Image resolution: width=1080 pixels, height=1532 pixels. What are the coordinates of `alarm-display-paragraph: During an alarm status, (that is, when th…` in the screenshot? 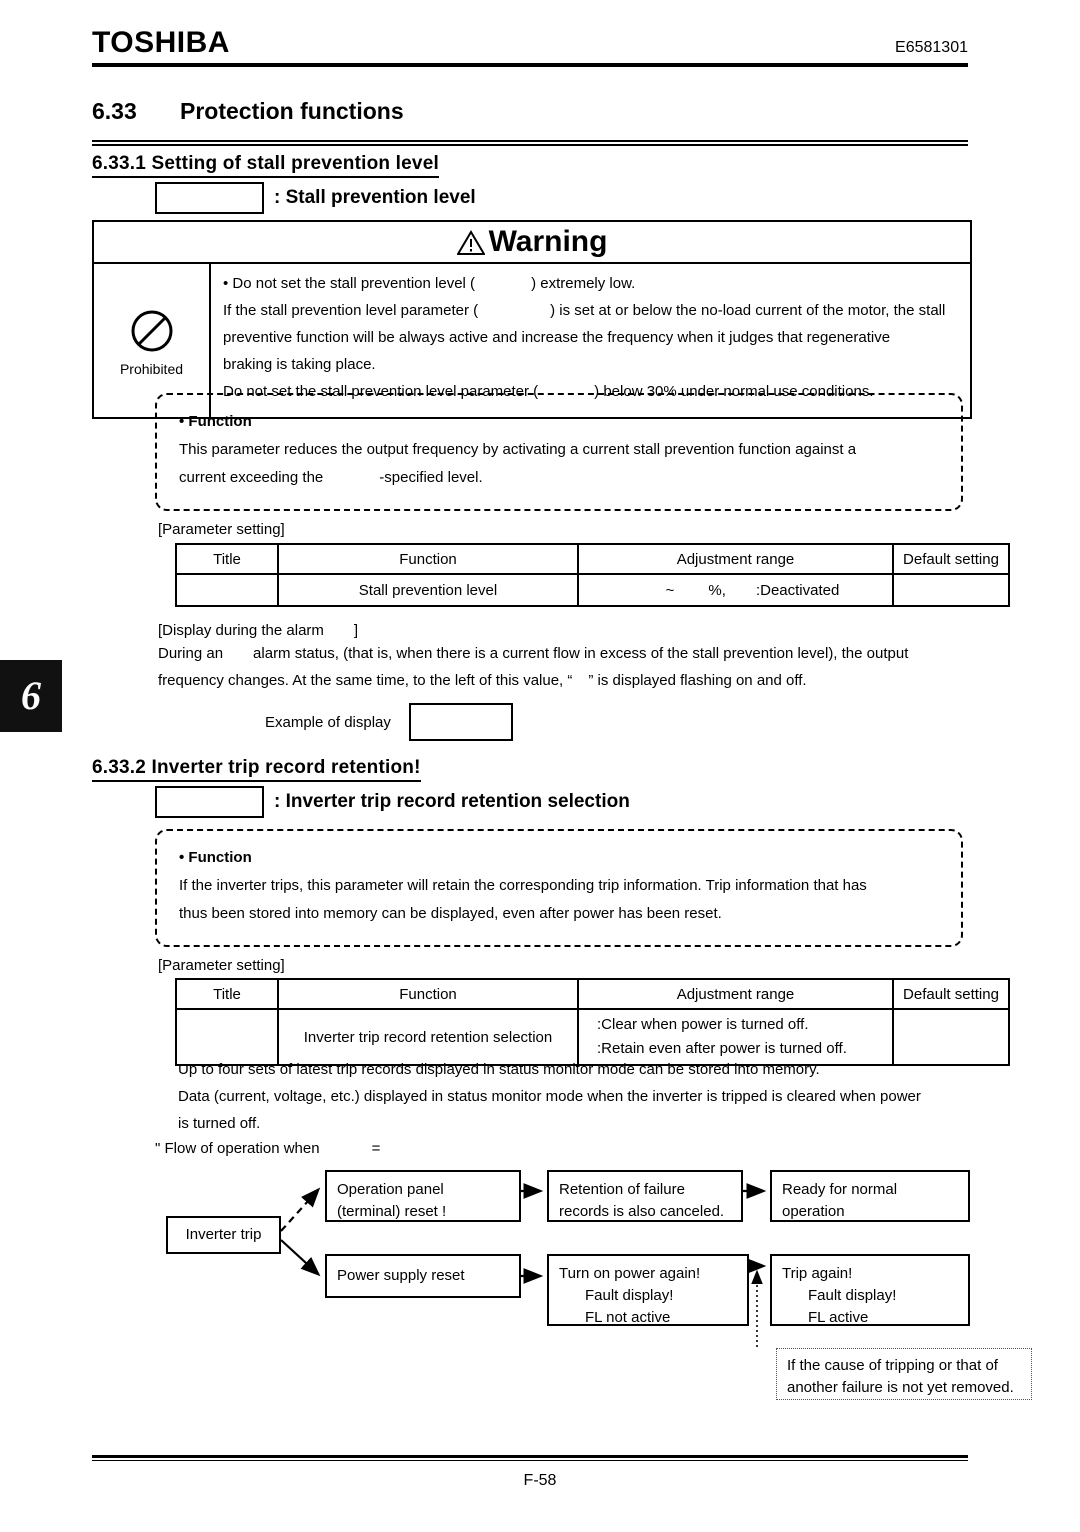 It's located at (564, 667).